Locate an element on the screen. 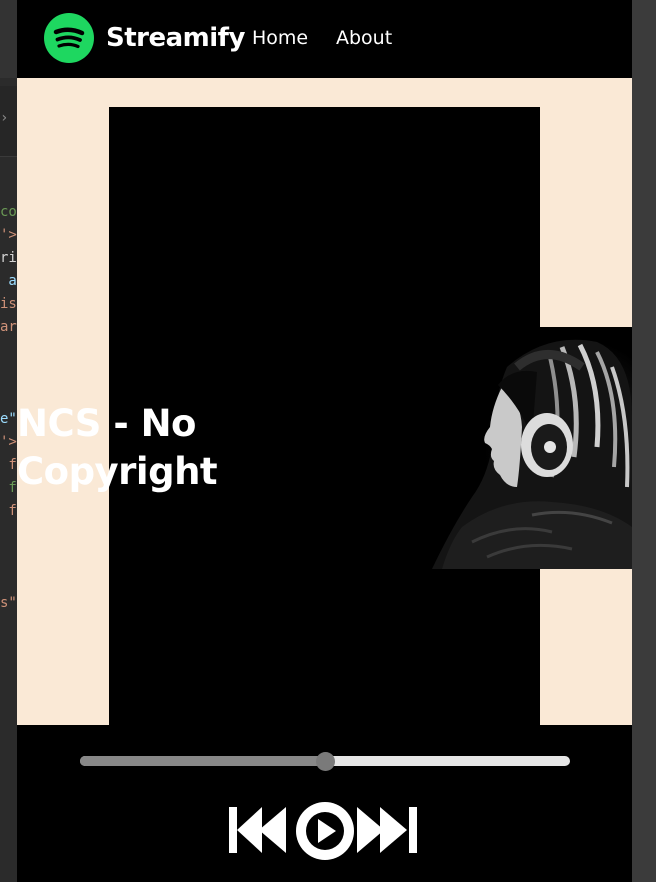 The width and height of the screenshot is (656, 882). gutter-line: ar is located at coordinates (8, 327).